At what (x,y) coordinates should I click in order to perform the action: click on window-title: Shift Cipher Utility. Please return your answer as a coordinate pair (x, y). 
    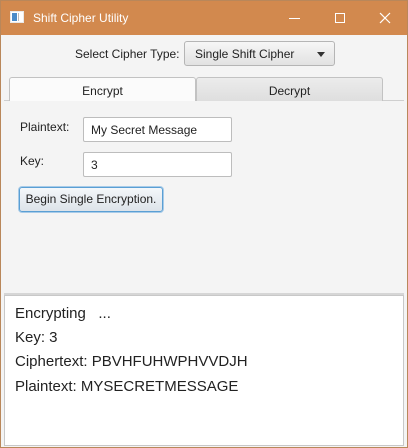
    Looking at the image, I should click on (81, 18).